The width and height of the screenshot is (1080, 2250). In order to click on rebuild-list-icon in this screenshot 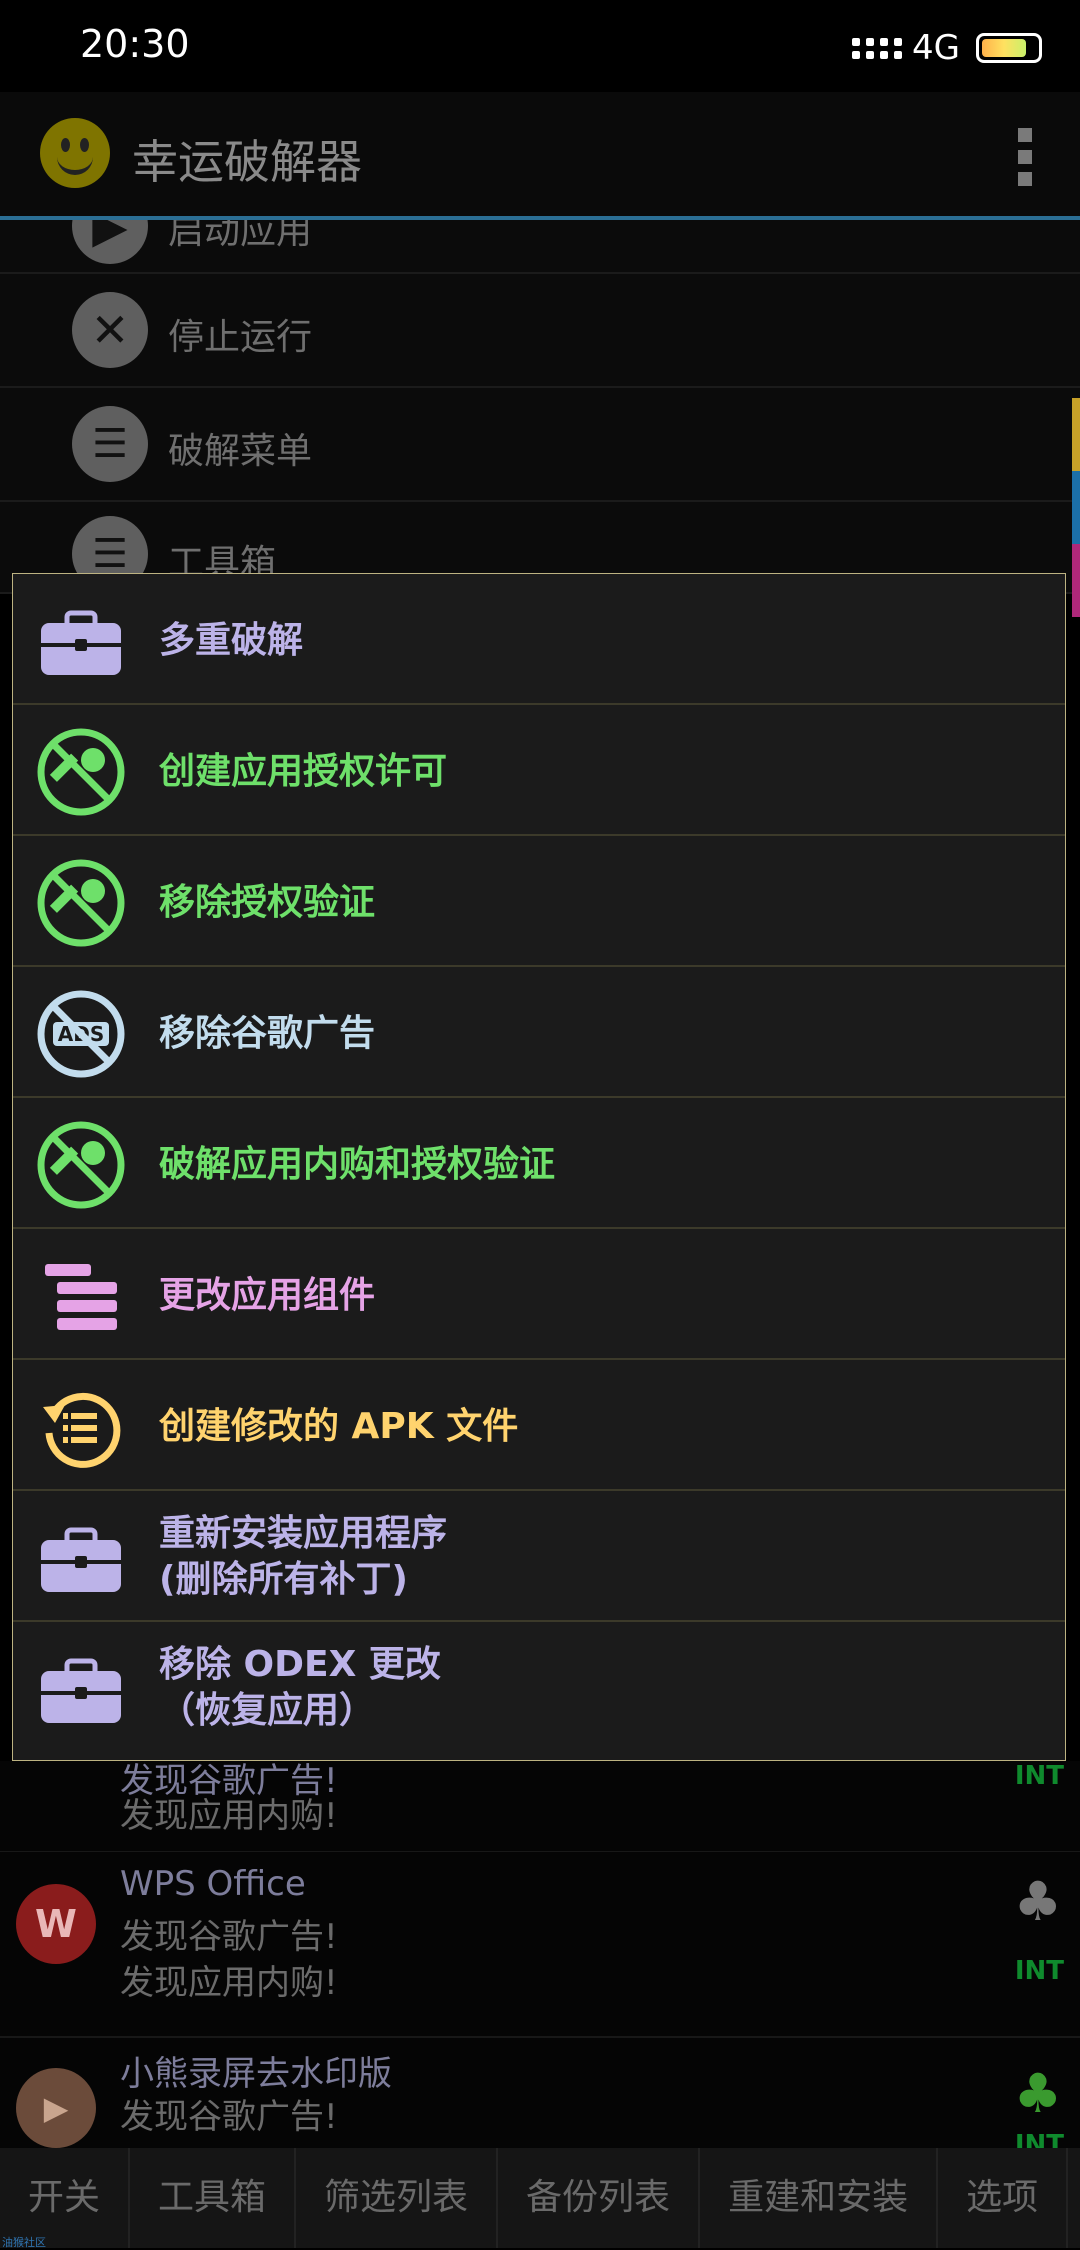, I will do `click(82, 1430)`.